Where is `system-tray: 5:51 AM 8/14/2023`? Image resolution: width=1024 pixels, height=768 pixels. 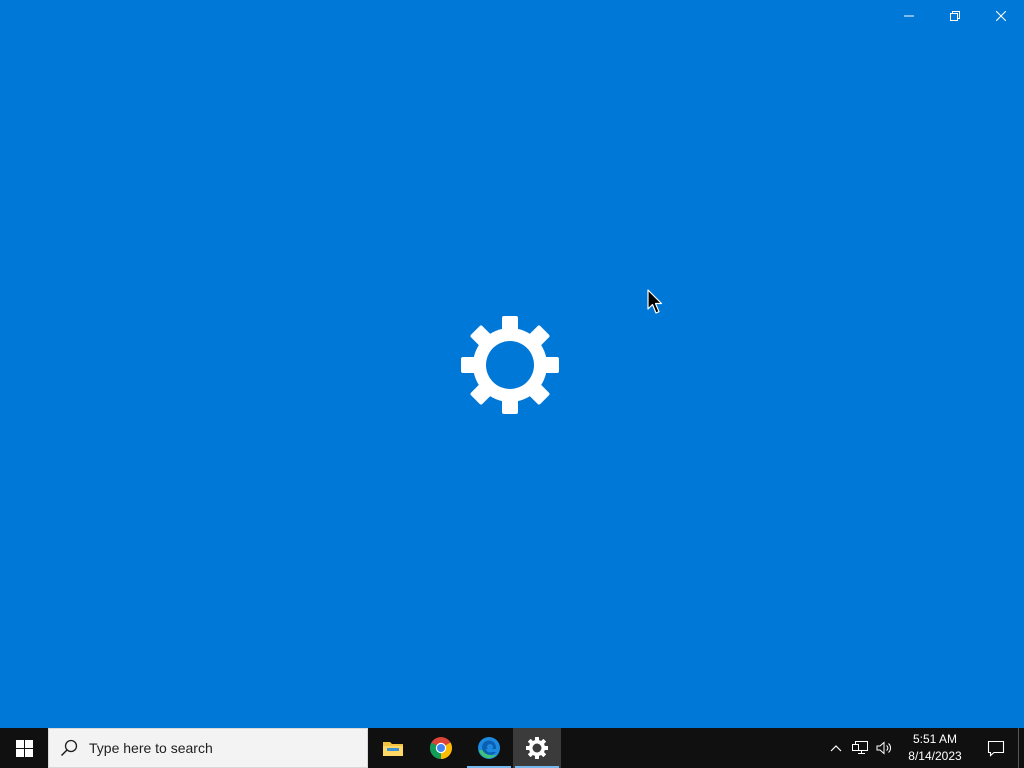 system-tray: 5:51 AM 8/14/2023 is located at coordinates (924, 748).